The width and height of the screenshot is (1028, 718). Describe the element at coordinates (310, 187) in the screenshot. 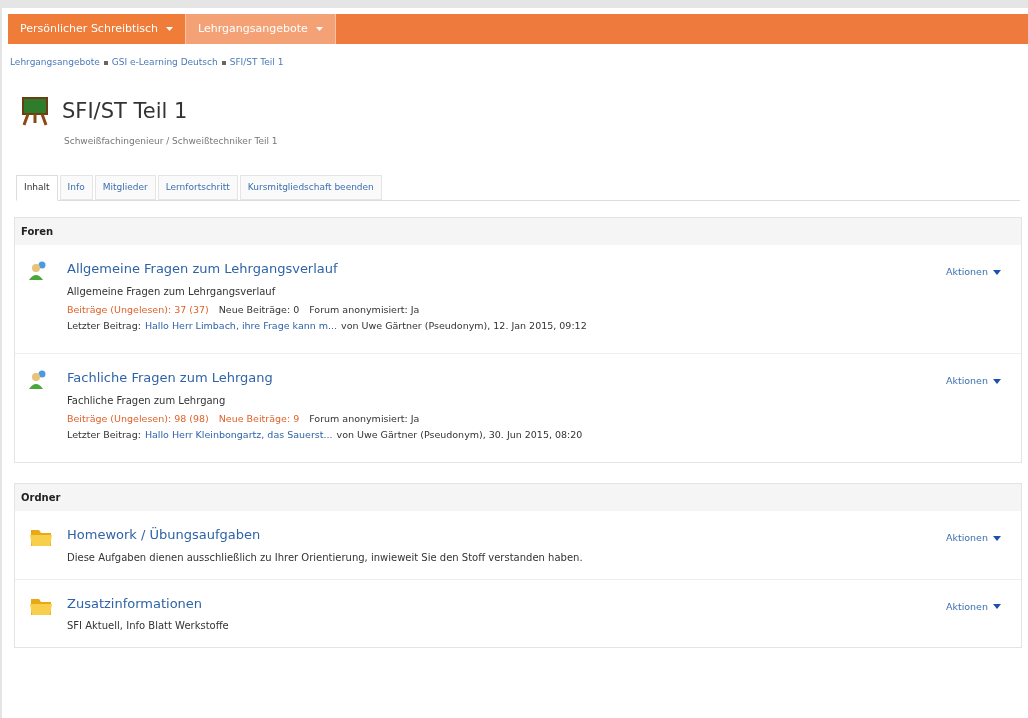

I see `tab: Kursmitgliedschaft beenden` at that location.